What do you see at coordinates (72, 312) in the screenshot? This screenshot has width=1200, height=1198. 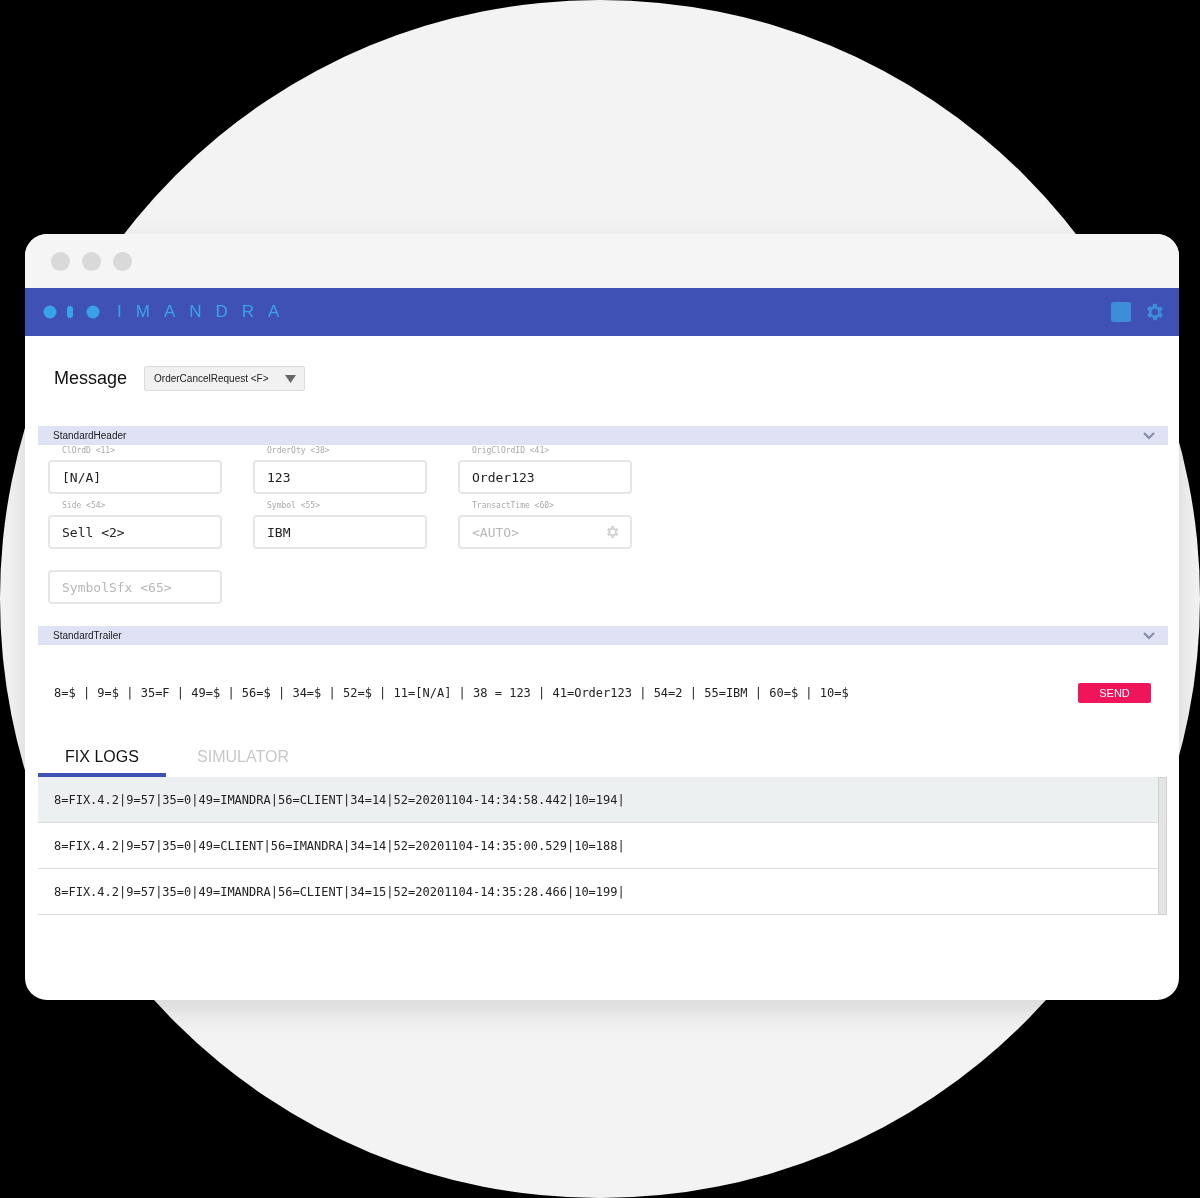 I see `logo-icon` at bounding box center [72, 312].